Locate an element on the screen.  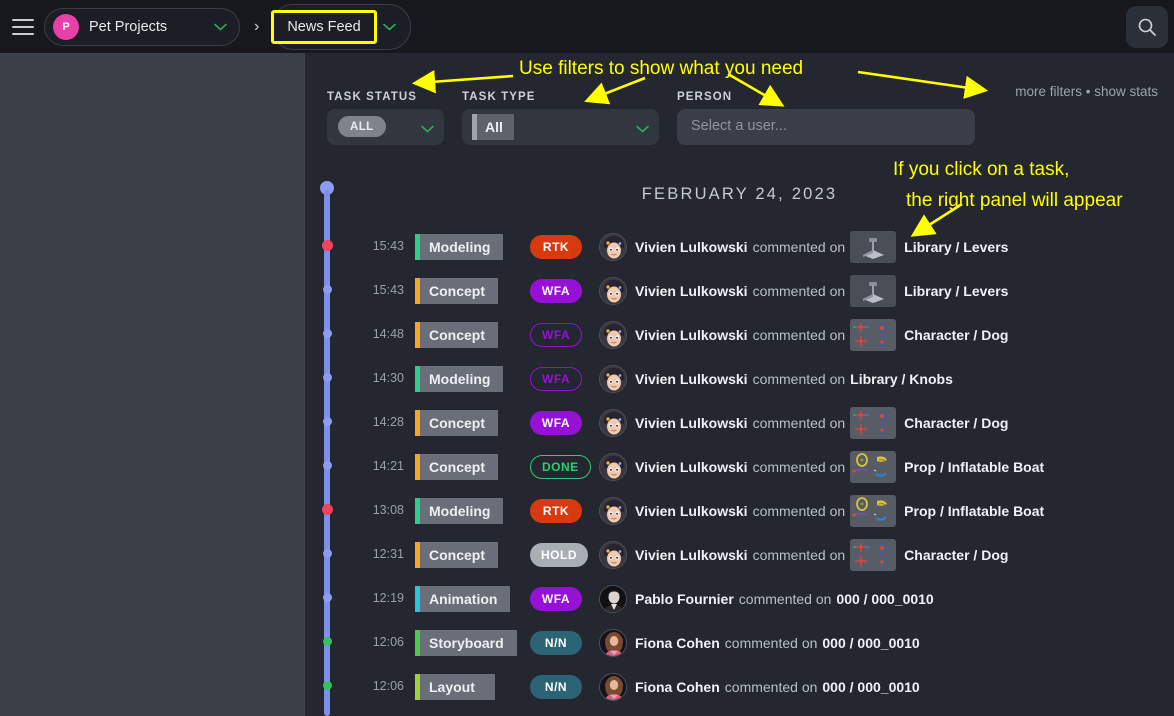
more-filters-link: more filters • show stats is located at coordinates (1086, 91).